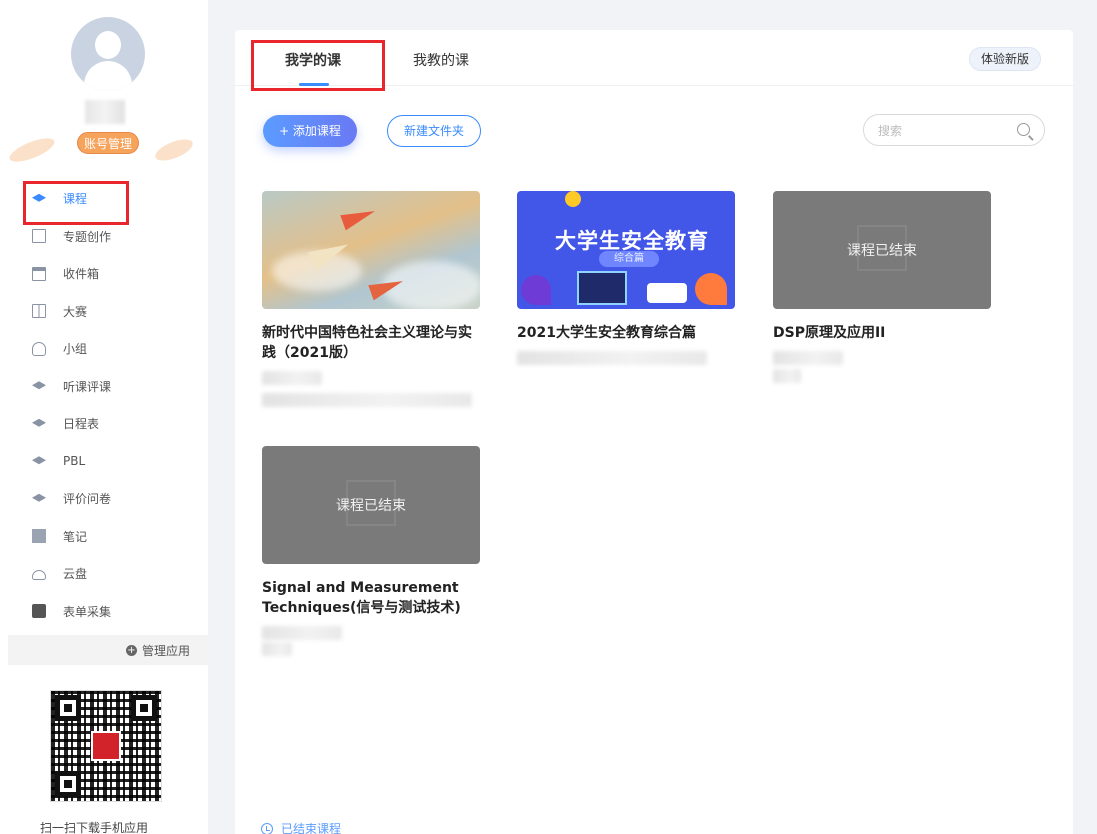 This screenshot has height=834, width=1097. Describe the element at coordinates (105, 112) in the screenshot. I see `username-blurred` at that location.